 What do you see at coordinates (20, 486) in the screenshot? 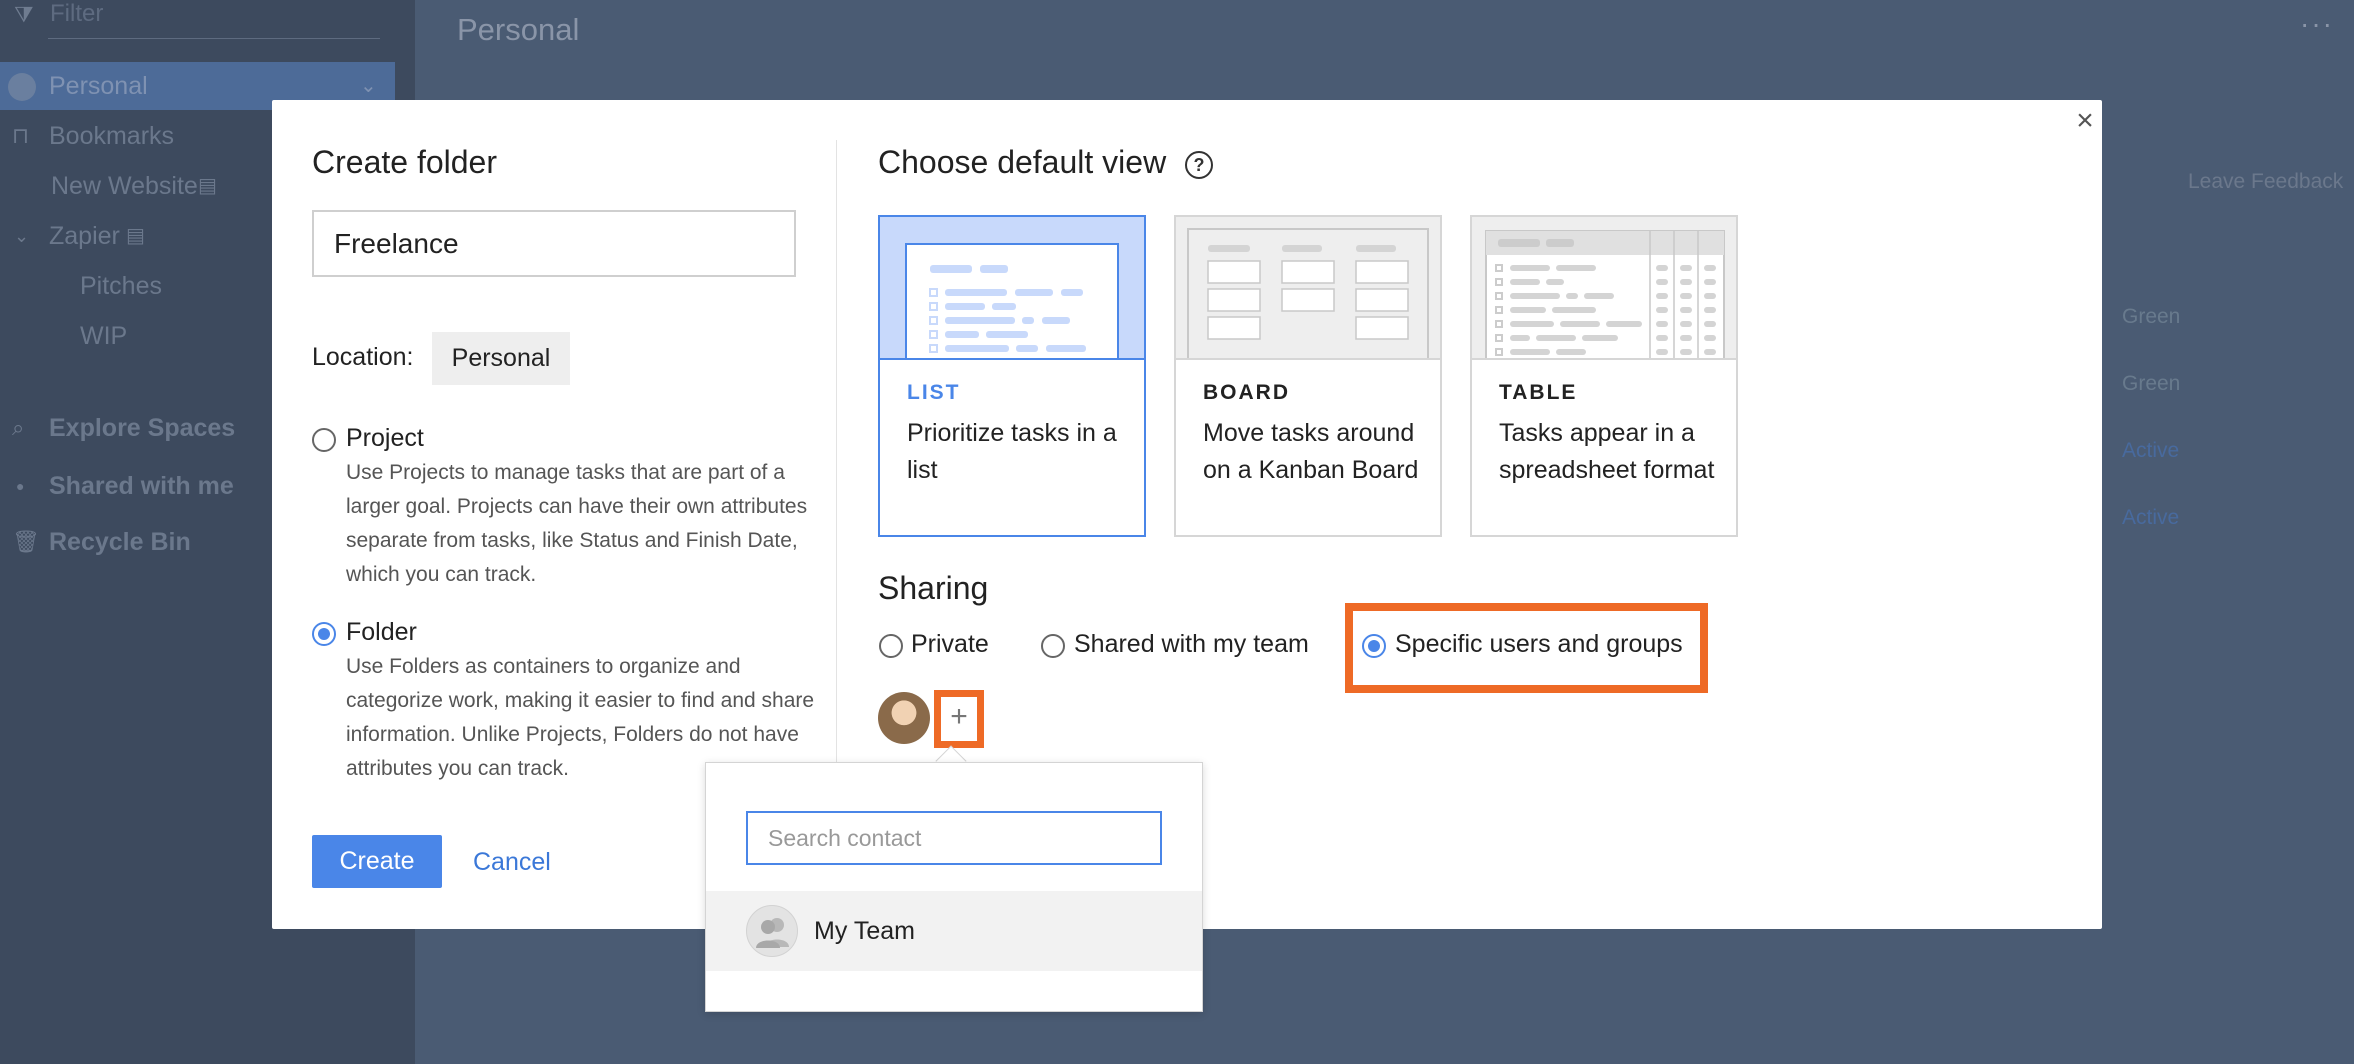
I see `shared-icon: ●` at bounding box center [20, 486].